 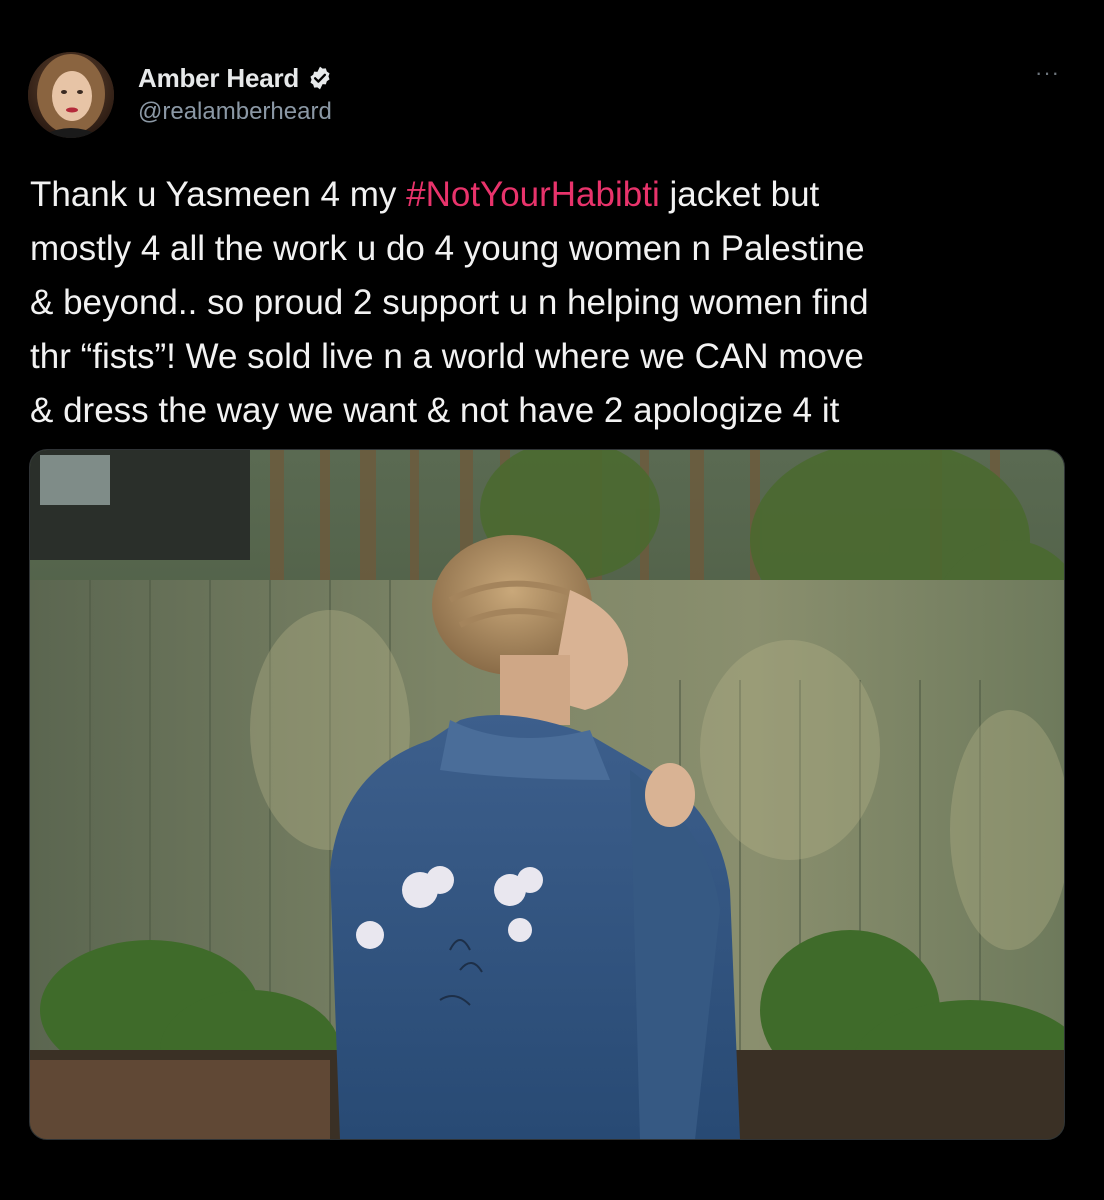 I want to click on author-handle: @realamberheard, so click(x=235, y=112).